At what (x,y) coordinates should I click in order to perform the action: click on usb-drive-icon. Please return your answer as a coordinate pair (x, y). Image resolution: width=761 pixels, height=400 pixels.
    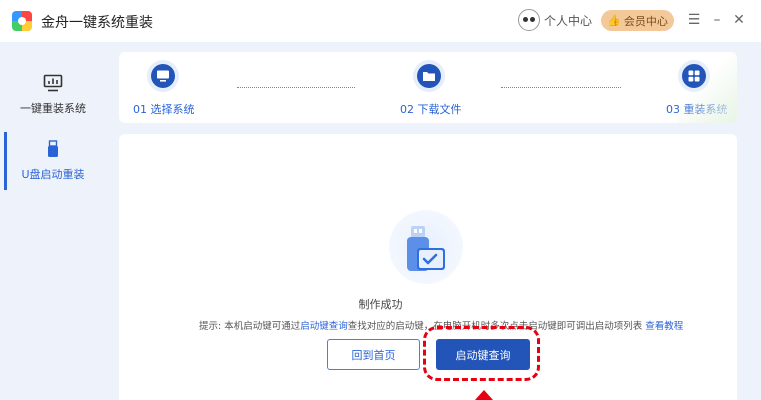
    Looking at the image, I should click on (53, 148).